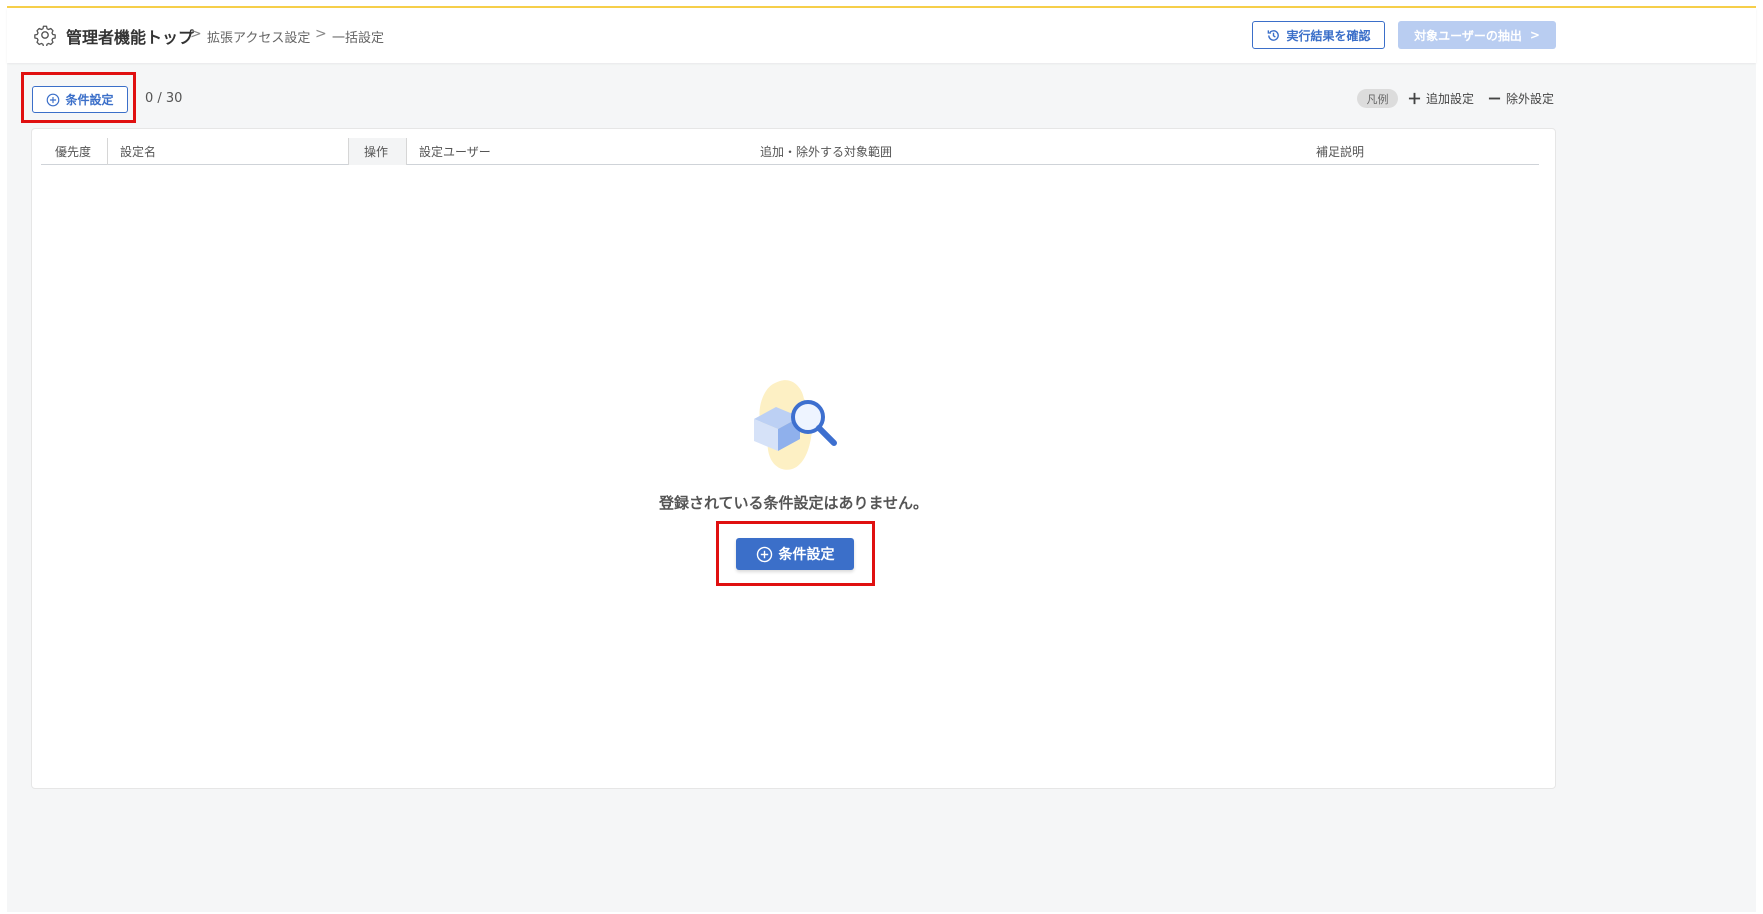  I want to click on extract-users-button: 対象ユーザーの抽出 >, so click(1477, 35).